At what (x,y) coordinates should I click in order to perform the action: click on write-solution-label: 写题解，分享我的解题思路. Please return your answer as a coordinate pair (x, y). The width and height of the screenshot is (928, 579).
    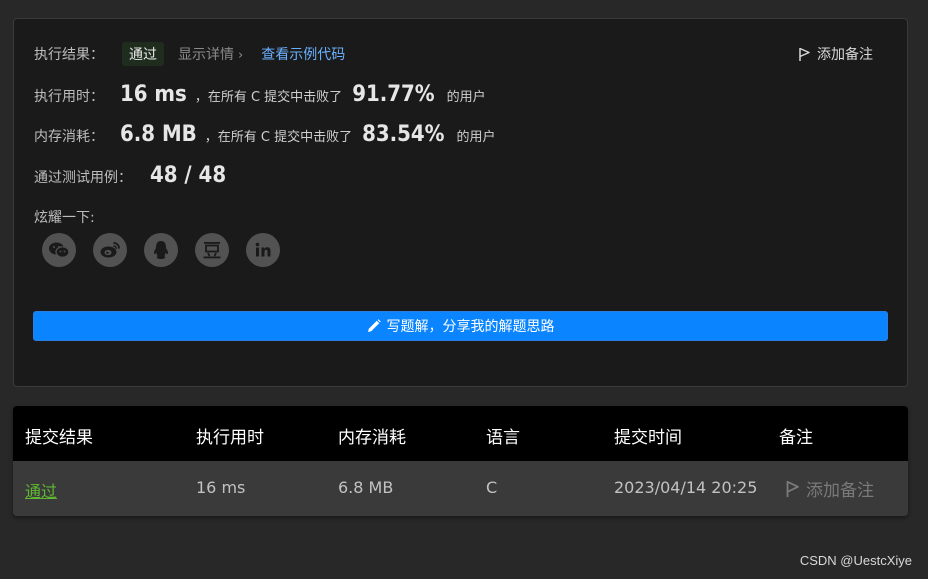
    Looking at the image, I should click on (470, 327).